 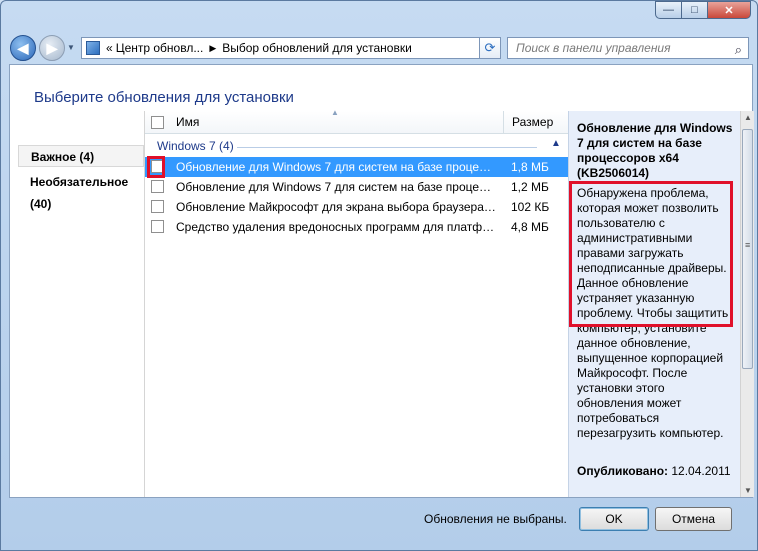 I want to click on checkbox-highlight-box, so click(x=156, y=167).